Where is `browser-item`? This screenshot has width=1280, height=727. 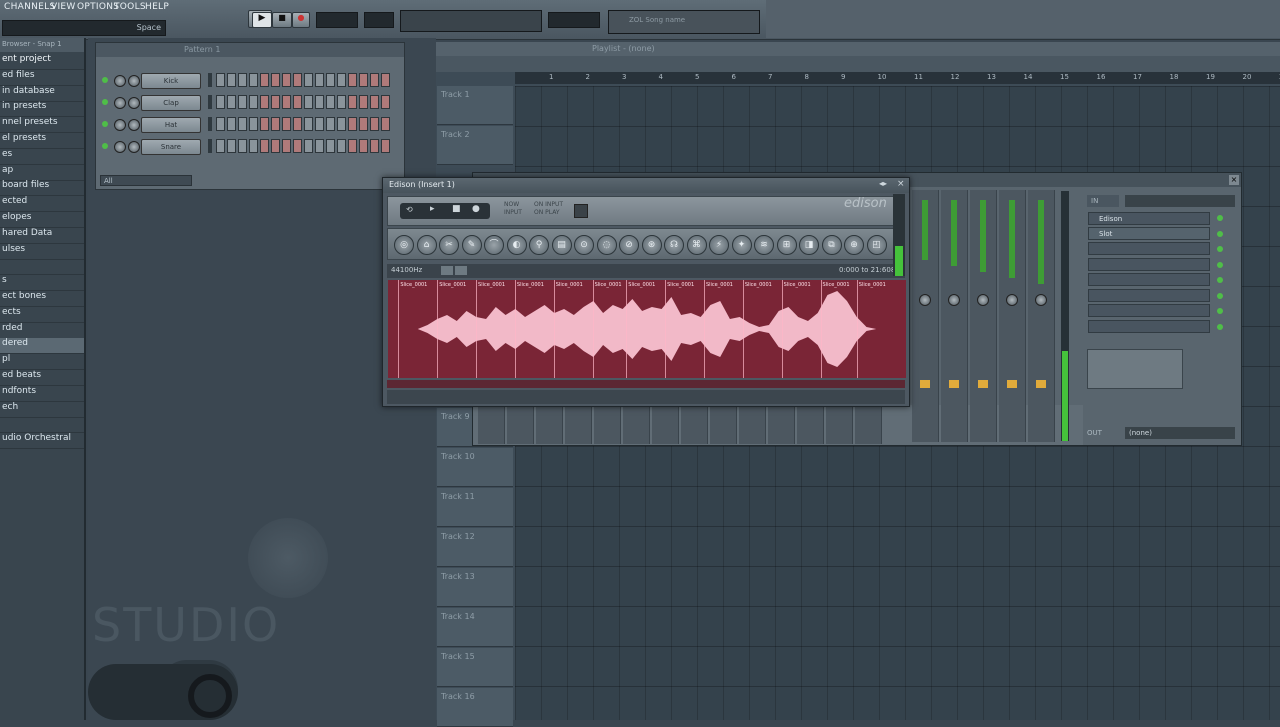 browser-item is located at coordinates (42, 267).